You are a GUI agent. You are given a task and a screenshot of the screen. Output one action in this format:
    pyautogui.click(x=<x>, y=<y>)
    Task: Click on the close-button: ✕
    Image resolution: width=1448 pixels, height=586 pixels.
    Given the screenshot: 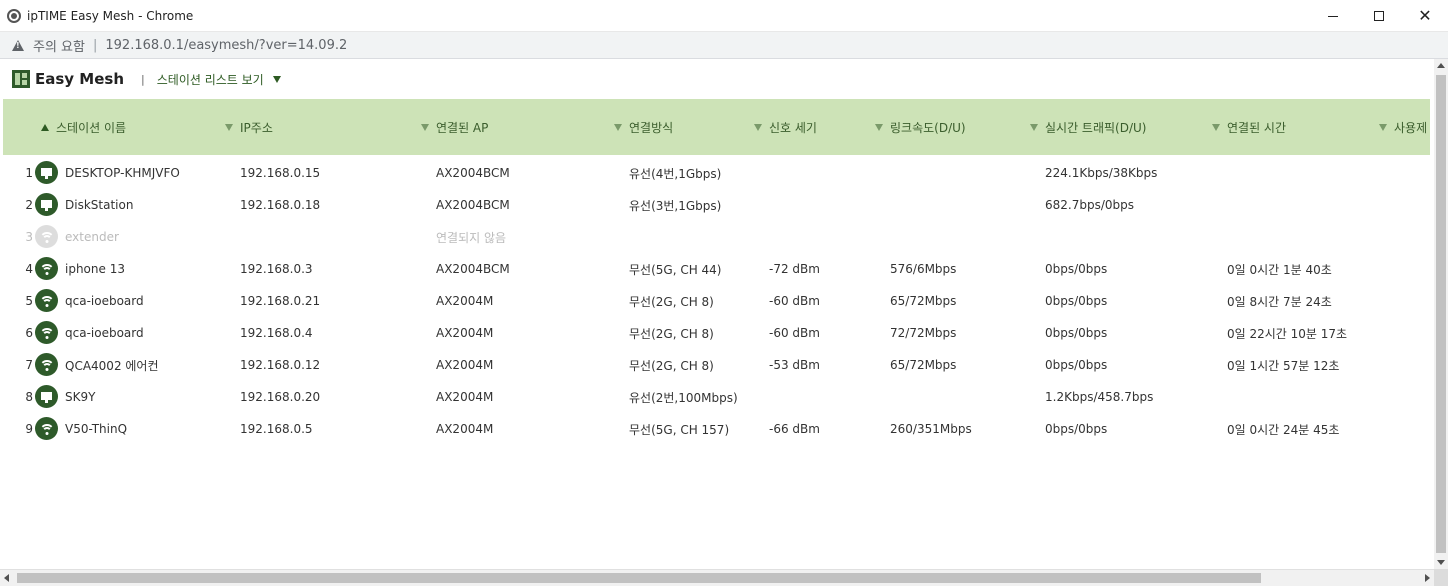 What is the action you would take?
    pyautogui.click(x=1425, y=16)
    